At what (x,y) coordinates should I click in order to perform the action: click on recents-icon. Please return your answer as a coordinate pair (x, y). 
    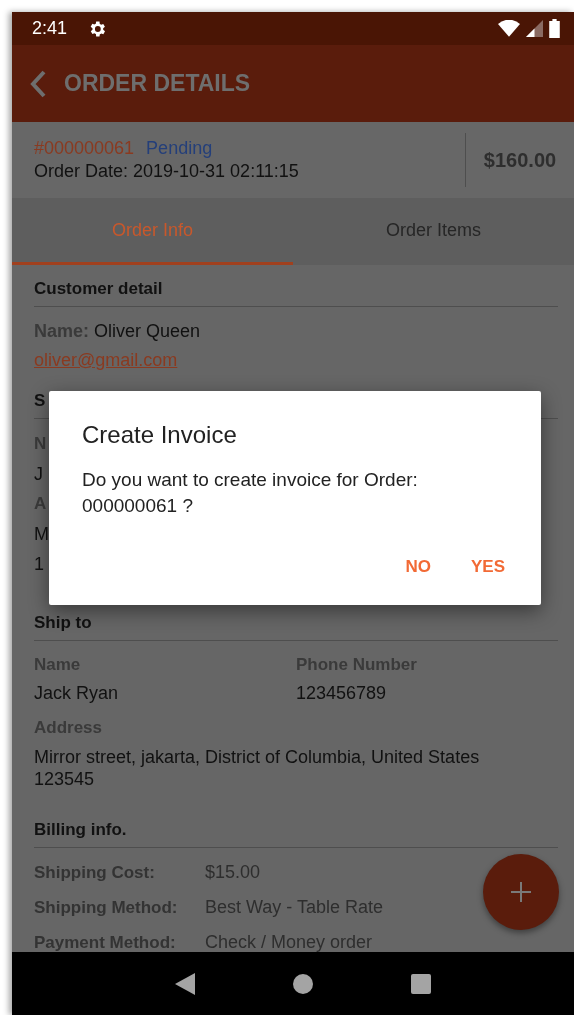
    Looking at the image, I should click on (421, 983).